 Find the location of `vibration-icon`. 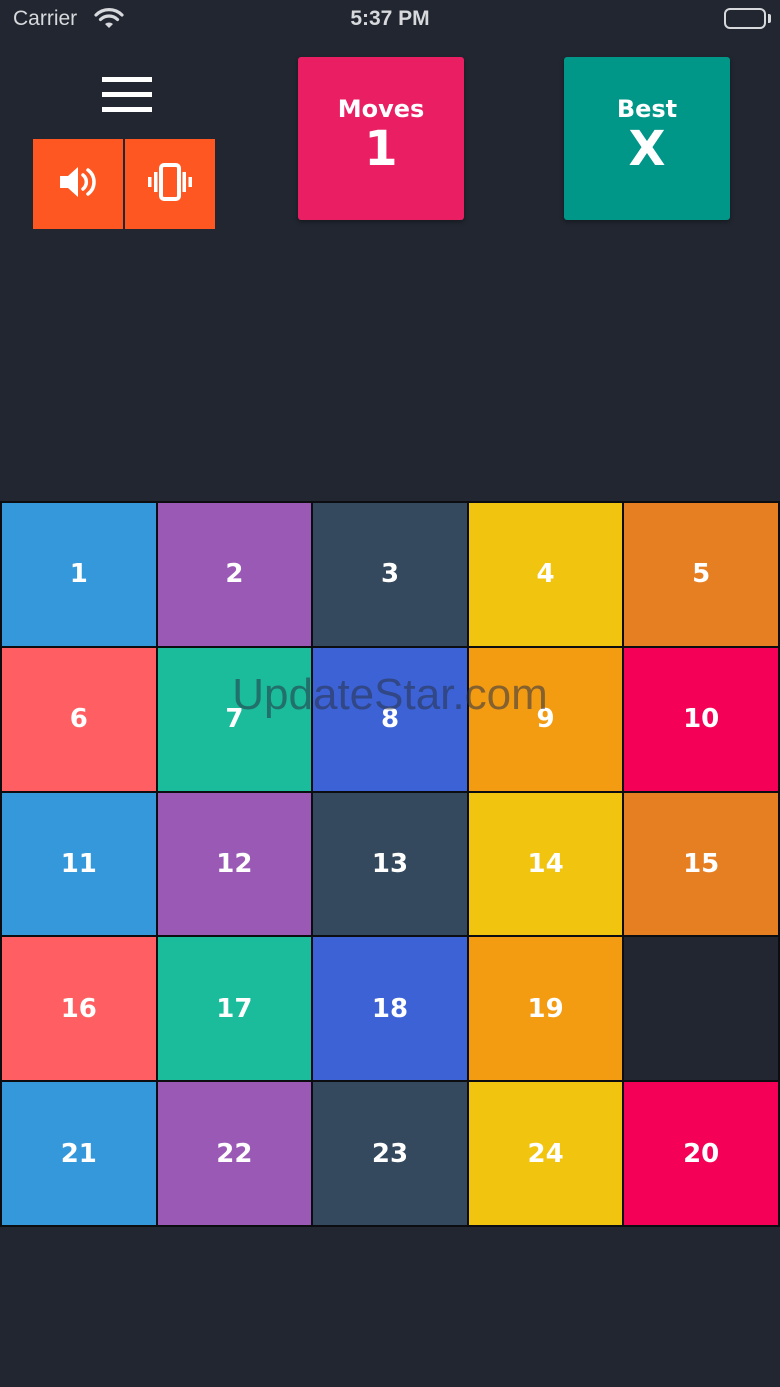

vibration-icon is located at coordinates (170, 184).